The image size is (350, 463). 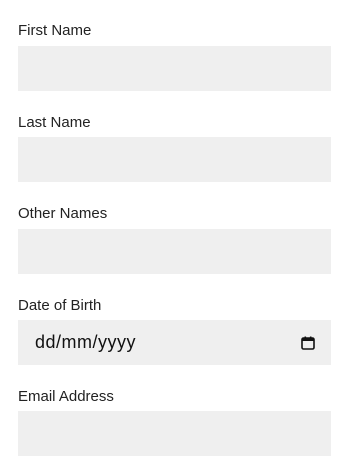 I want to click on date-of-birth-field: Date of Birth dd/mm/yyyy, so click(x=174, y=331).